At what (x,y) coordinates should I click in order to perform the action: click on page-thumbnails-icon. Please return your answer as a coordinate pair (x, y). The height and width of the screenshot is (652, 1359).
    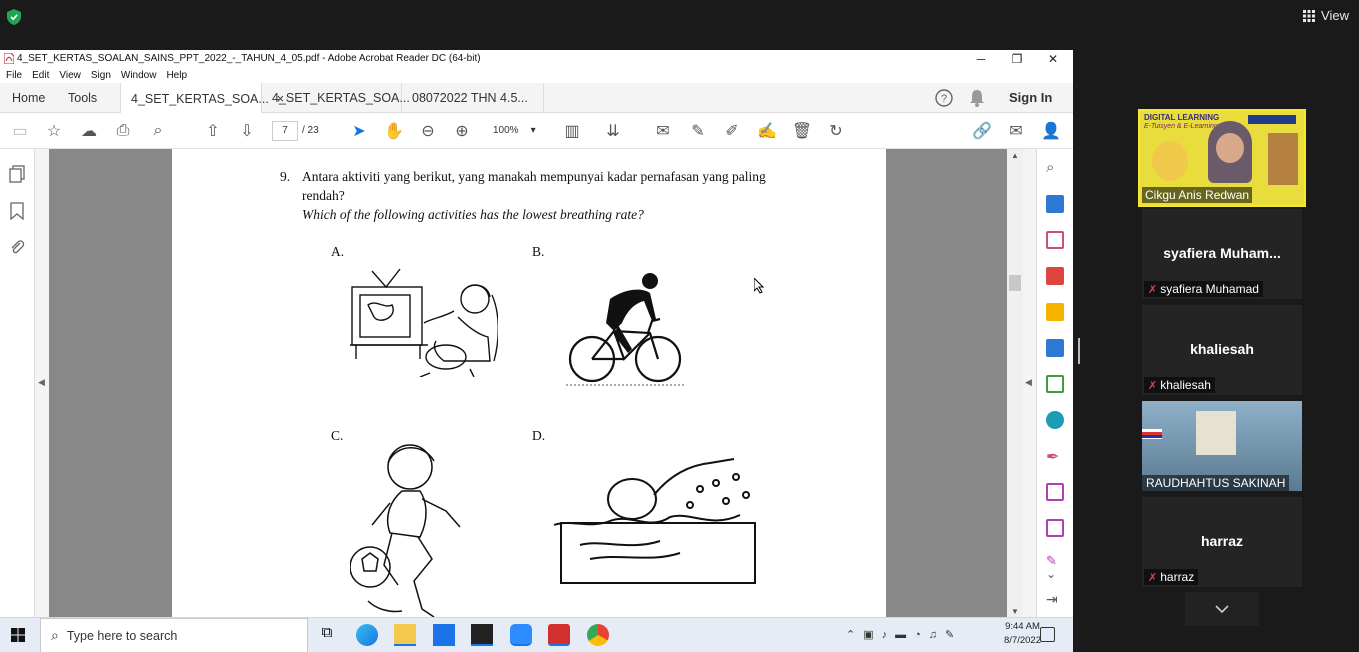
    Looking at the image, I should click on (17, 174).